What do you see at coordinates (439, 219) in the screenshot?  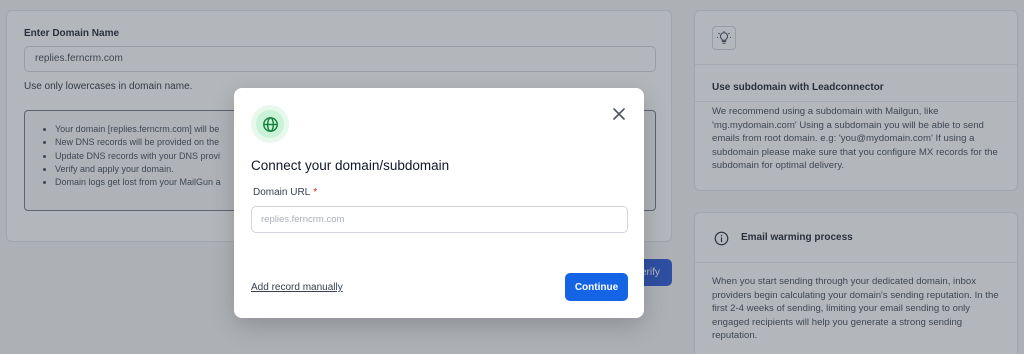 I see `domain-url-input` at bounding box center [439, 219].